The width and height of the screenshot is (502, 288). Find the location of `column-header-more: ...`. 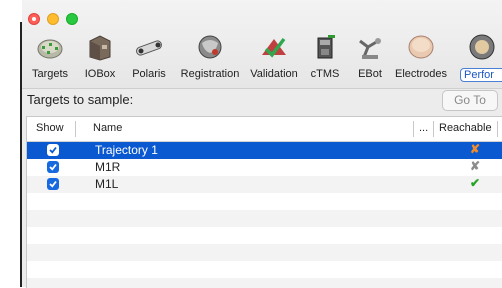

column-header-more: ... is located at coordinates (423, 128).